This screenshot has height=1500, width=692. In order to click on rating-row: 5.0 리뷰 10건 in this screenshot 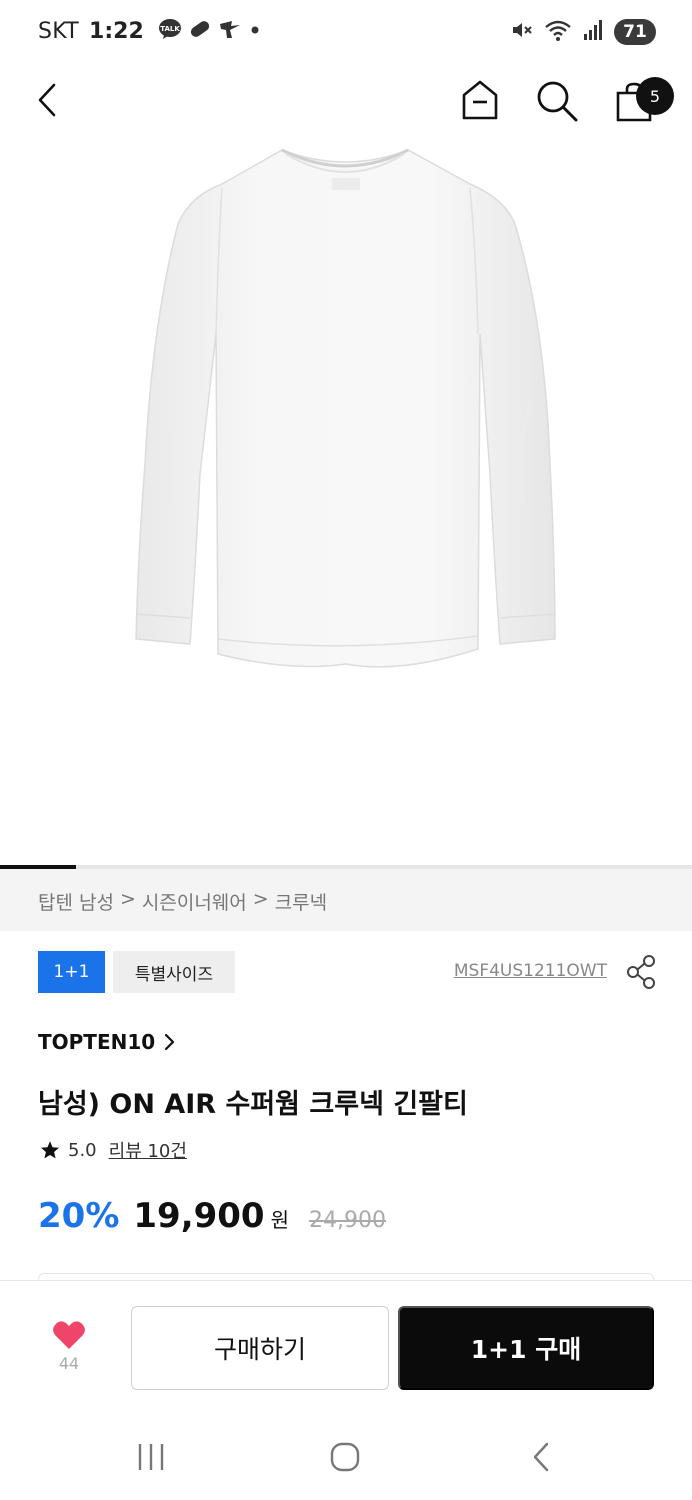, I will do `click(113, 1150)`.